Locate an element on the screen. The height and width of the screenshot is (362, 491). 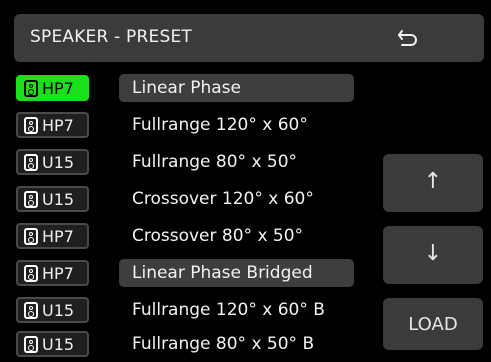
load-button-label: LOAD is located at coordinates (433, 324).